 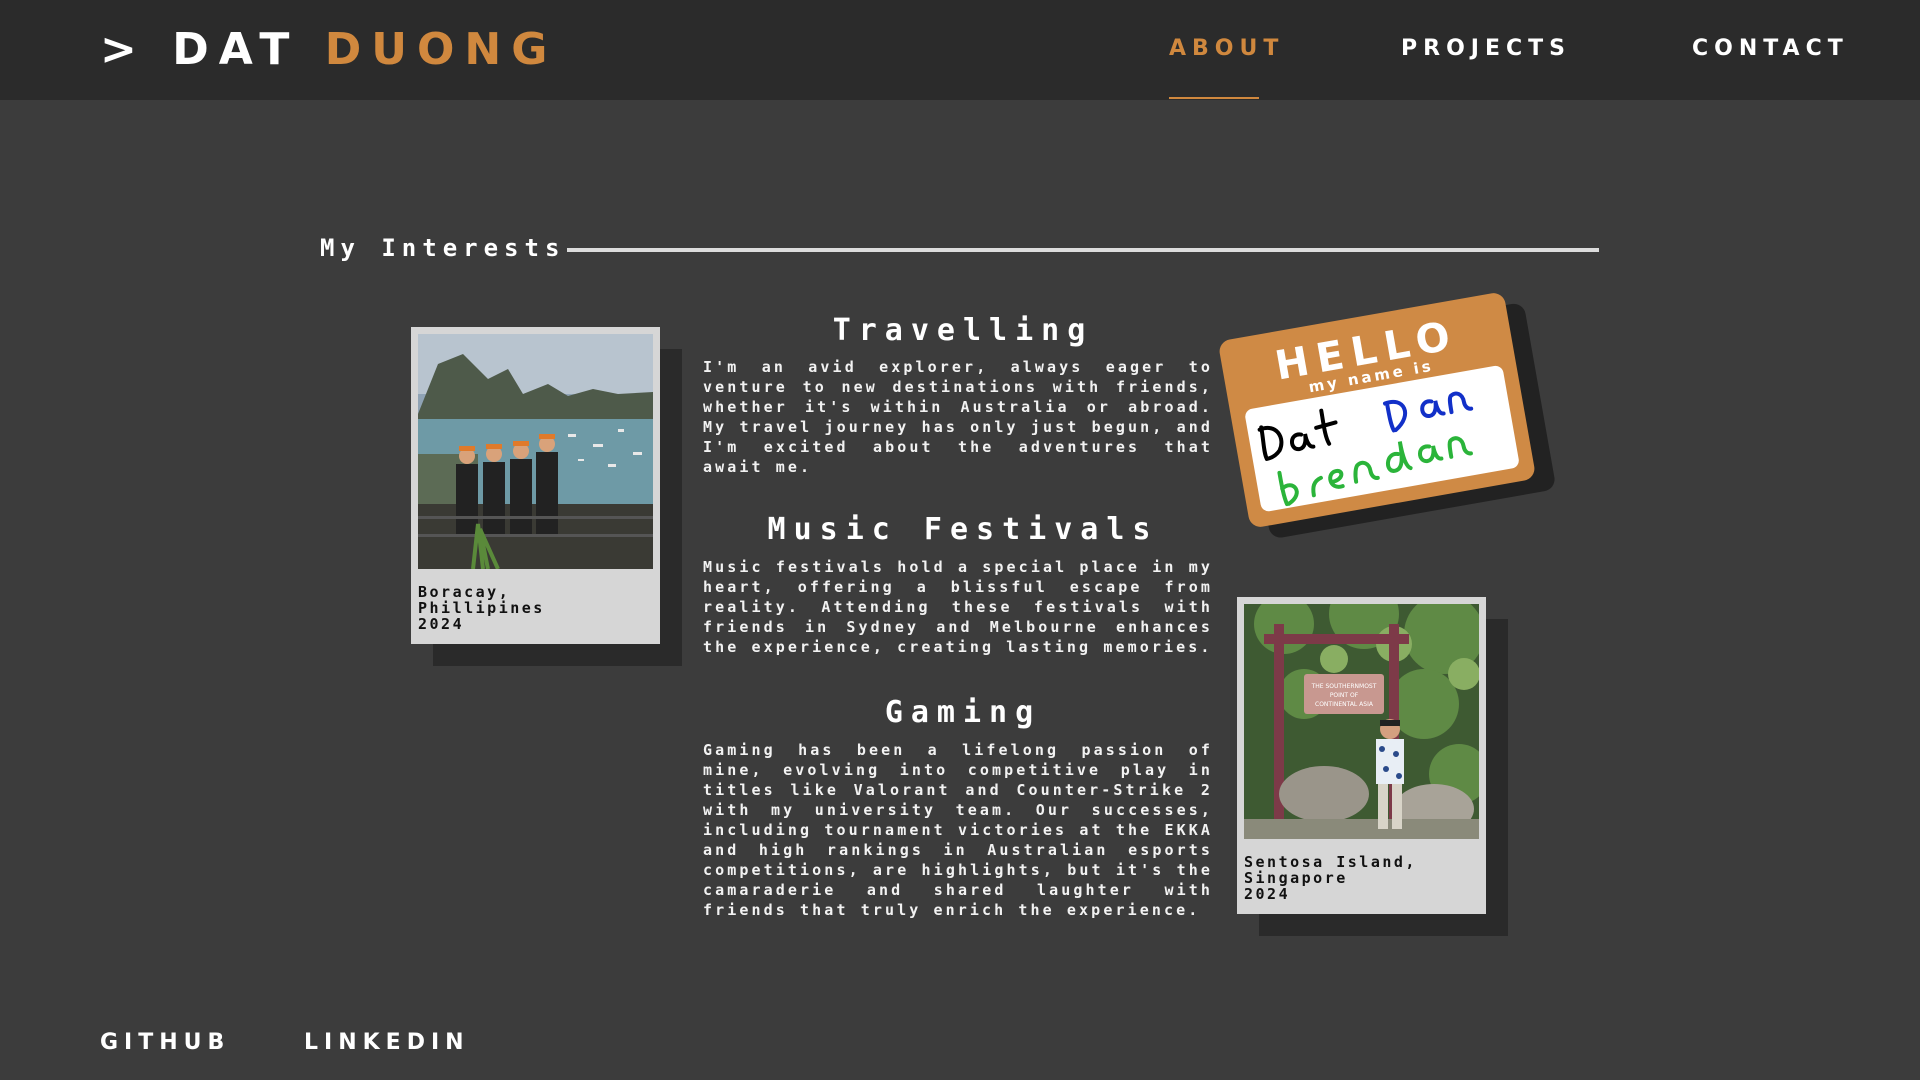 What do you see at coordinates (1330, 878) in the screenshot?
I see `photo-caption: Sentosa Island, Singapore 2024` at bounding box center [1330, 878].